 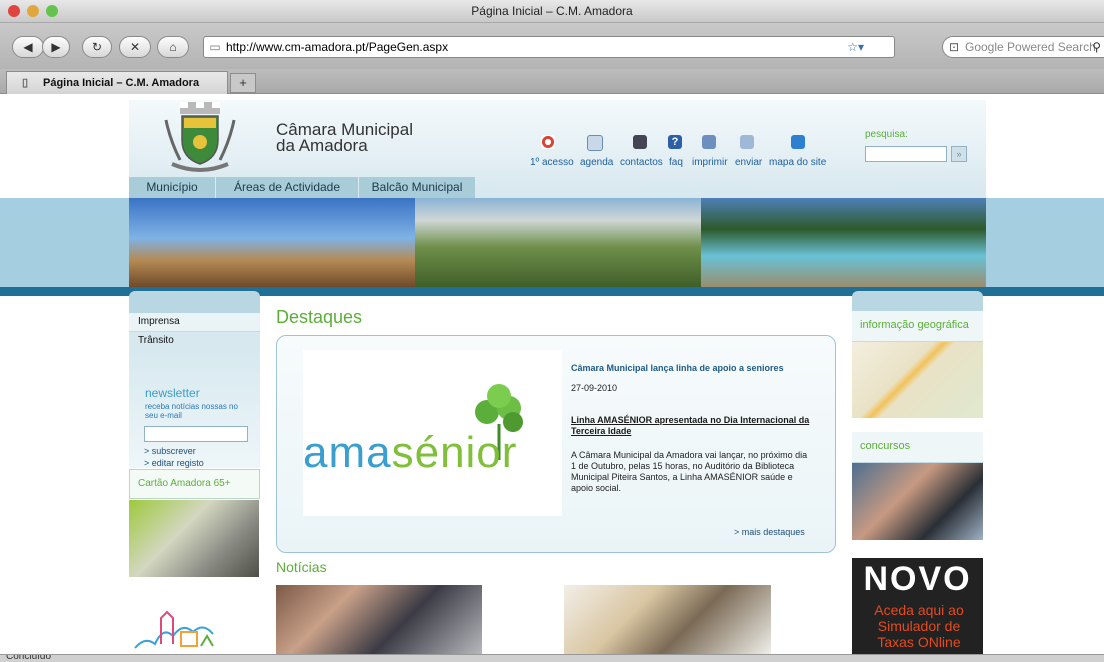 I want to click on card-amadora-65-link: Cartão Amadora 65+, so click(x=194, y=484).